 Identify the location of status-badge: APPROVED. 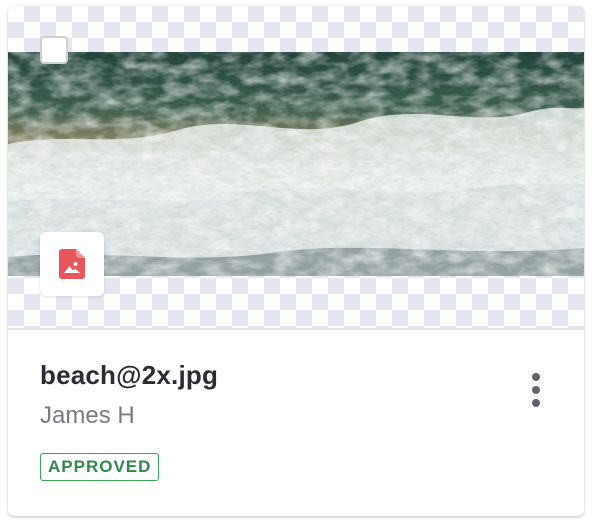
(100, 467).